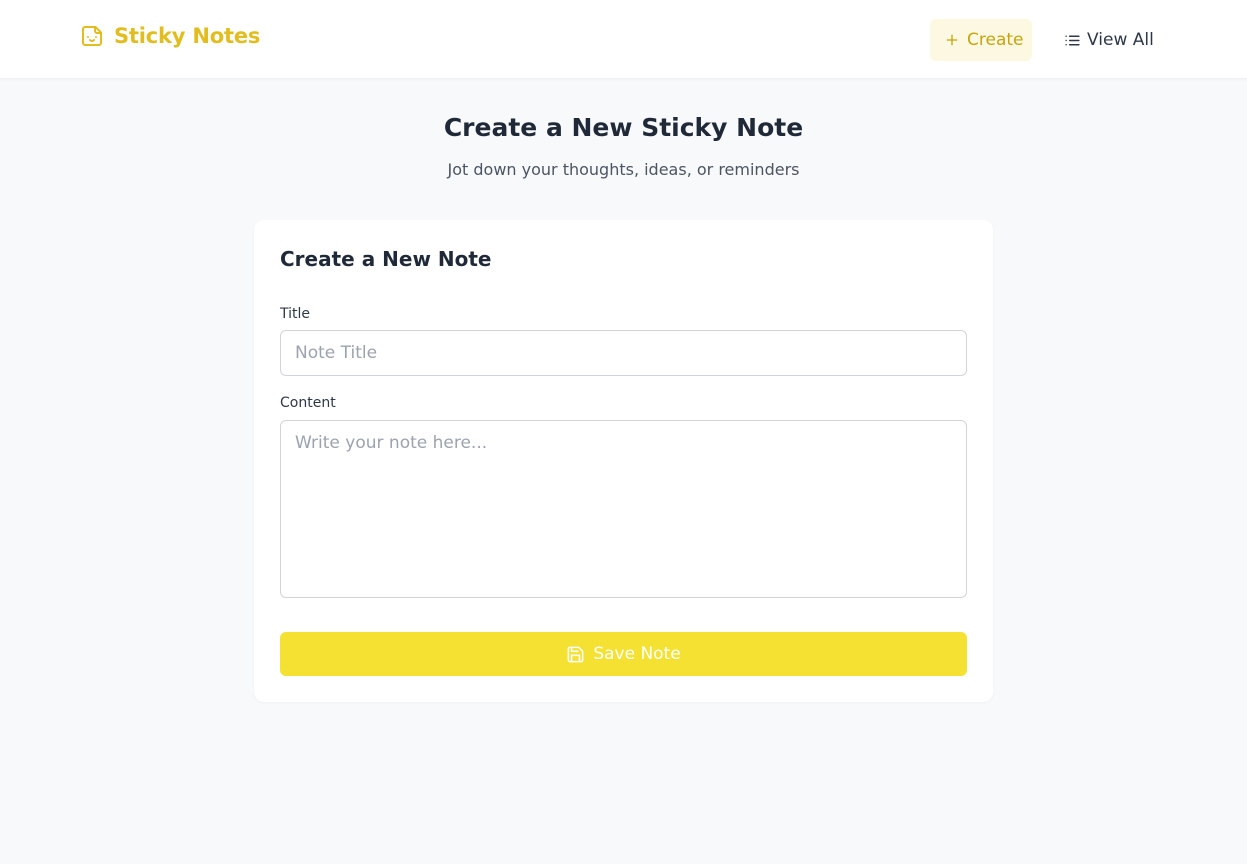 The width and height of the screenshot is (1247, 864). I want to click on sticky-note-smile-icon, so click(92, 36).